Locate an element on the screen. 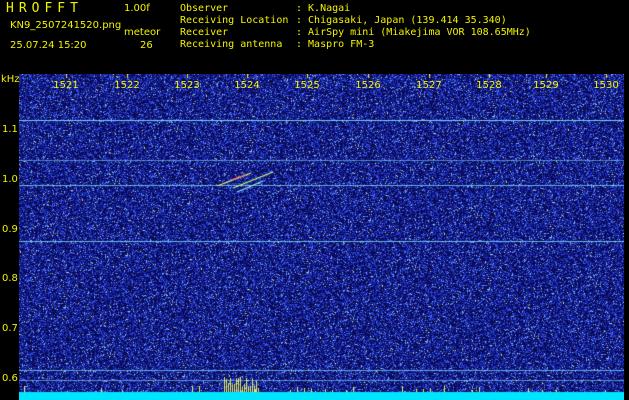 The width and height of the screenshot is (629, 400). right-border is located at coordinates (626, 237).